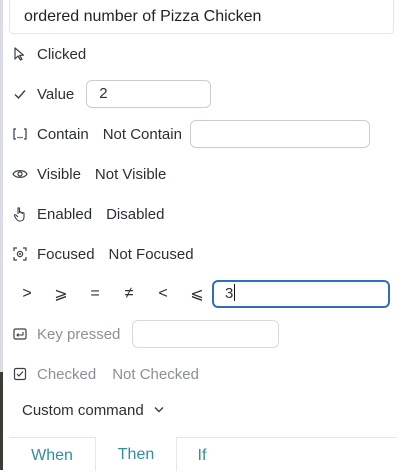 This screenshot has height=474, width=397. Describe the element at coordinates (64, 214) in the screenshot. I see `enabled-option: Enabled` at that location.